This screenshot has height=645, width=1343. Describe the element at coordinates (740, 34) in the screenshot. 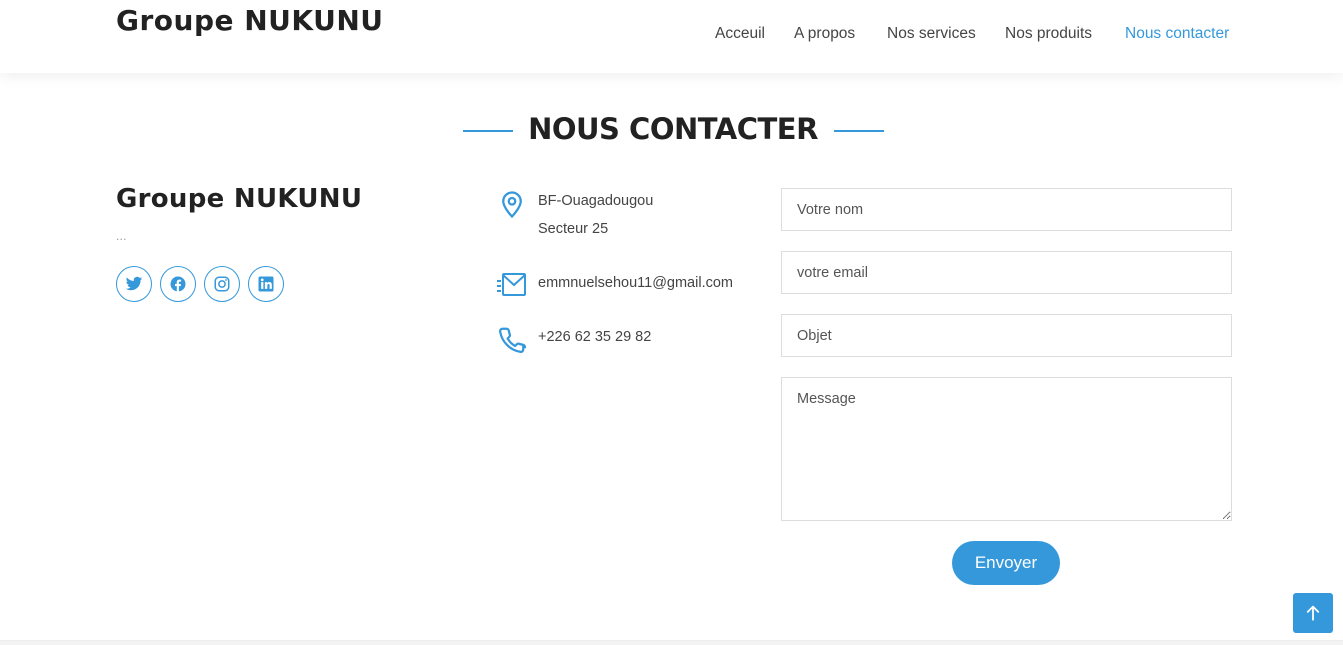

I see `nav-item-acceuil: Acceuil` at that location.